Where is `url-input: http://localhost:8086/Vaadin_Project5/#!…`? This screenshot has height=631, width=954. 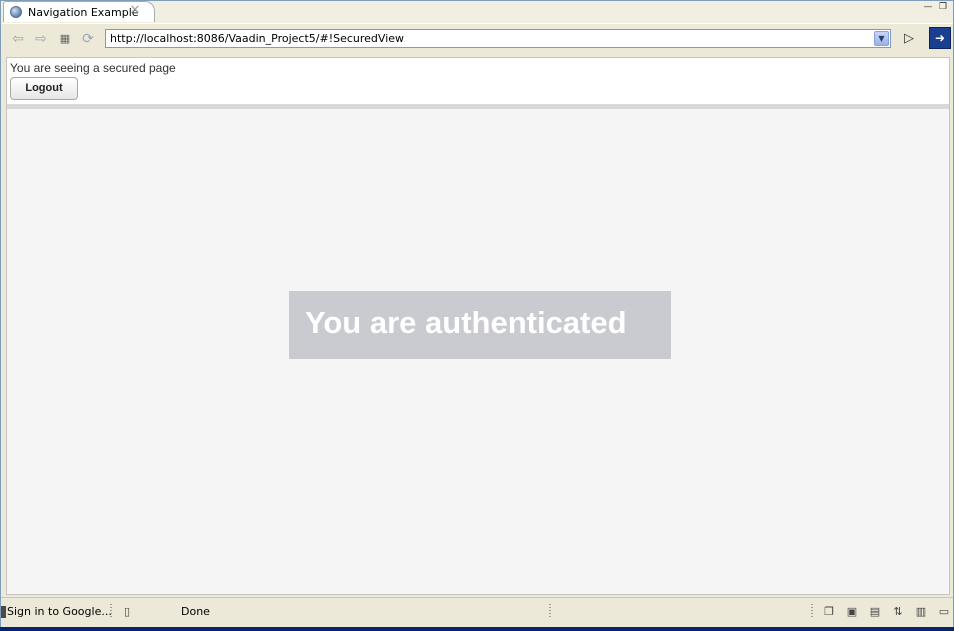
url-input: http://localhost:8086/Vaadin_Project5/#!… is located at coordinates (498, 38).